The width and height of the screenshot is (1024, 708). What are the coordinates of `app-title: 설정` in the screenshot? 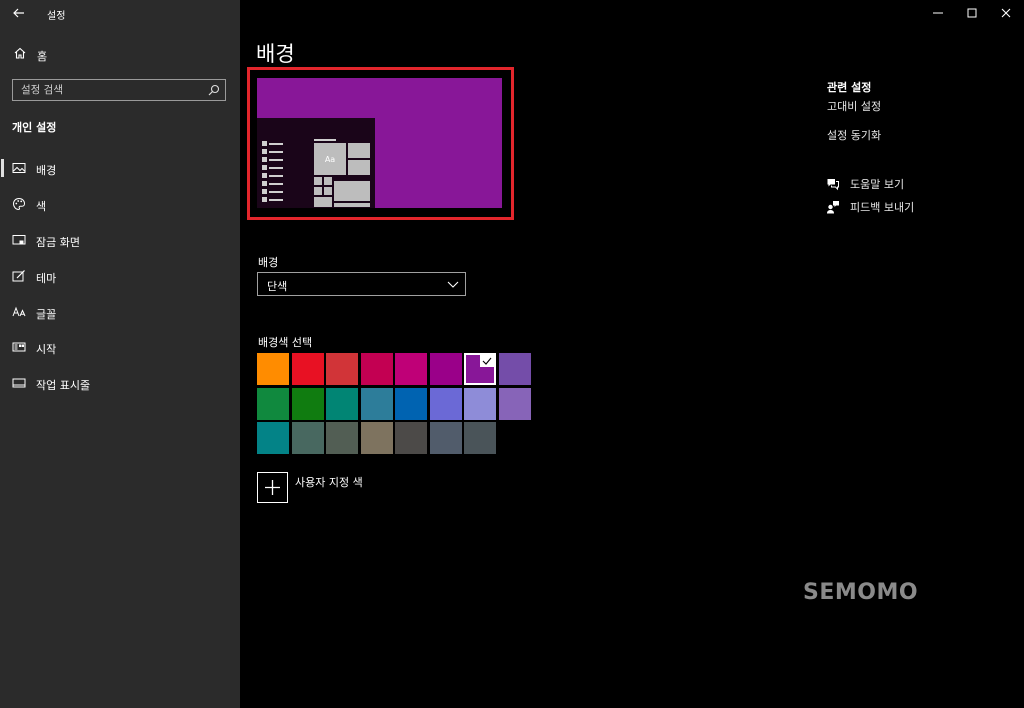 It's located at (56, 16).